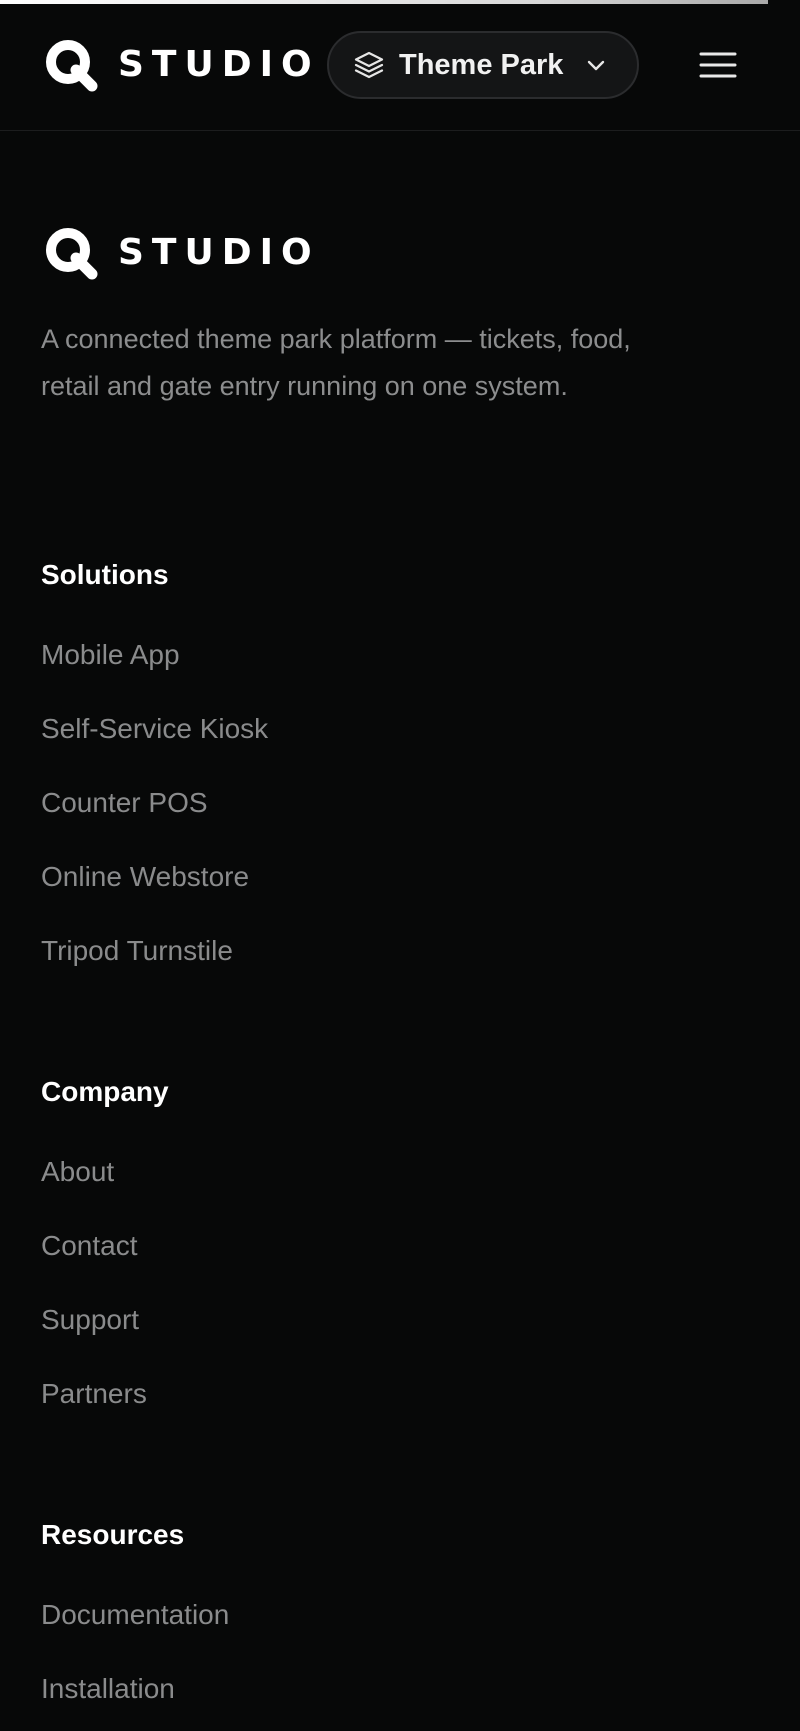 This screenshot has height=1731, width=800. What do you see at coordinates (596, 65) in the screenshot?
I see `chevron-down-icon` at bounding box center [596, 65].